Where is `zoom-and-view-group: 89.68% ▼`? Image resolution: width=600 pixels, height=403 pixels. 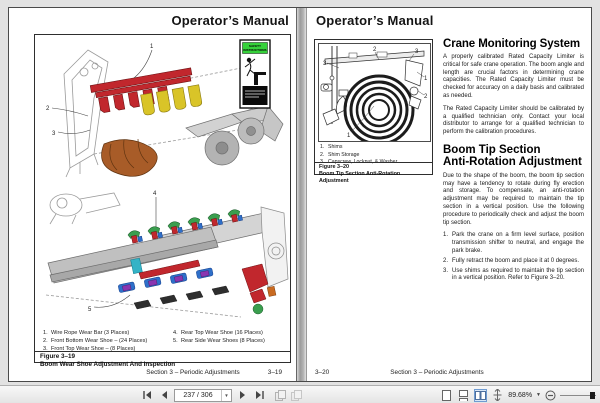 zoom-and-view-group: 89.68% ▼ is located at coordinates (518, 395).